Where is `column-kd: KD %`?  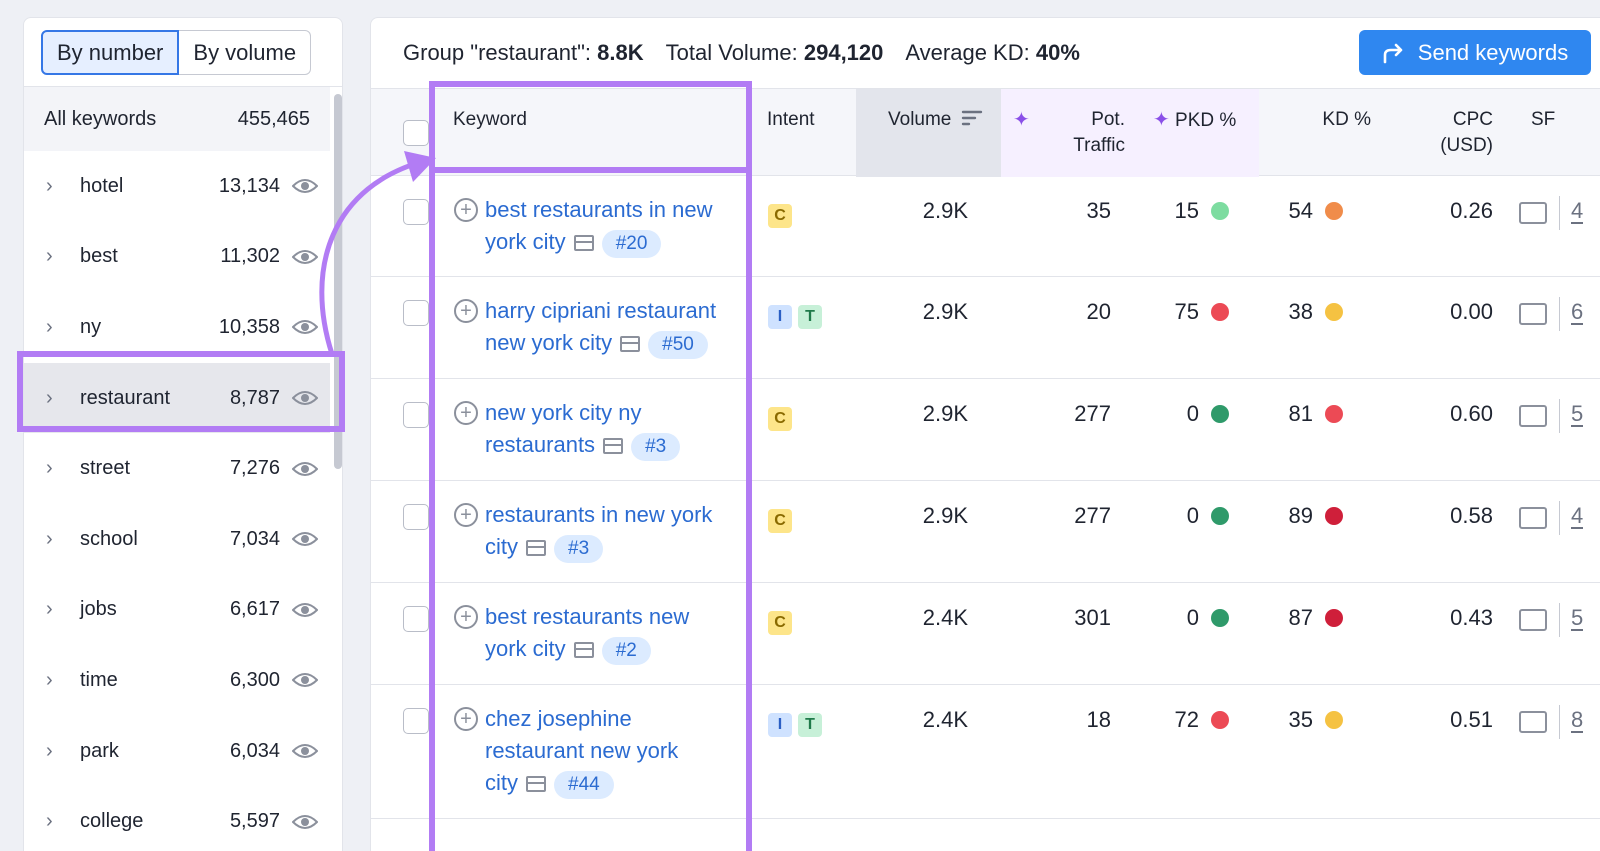 column-kd: KD % is located at coordinates (1315, 133).